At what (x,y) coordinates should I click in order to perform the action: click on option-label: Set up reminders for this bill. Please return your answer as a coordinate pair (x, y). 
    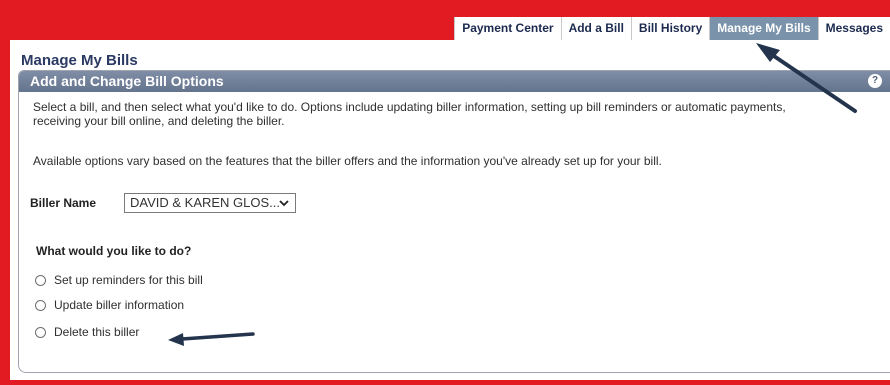
    Looking at the image, I should click on (128, 280).